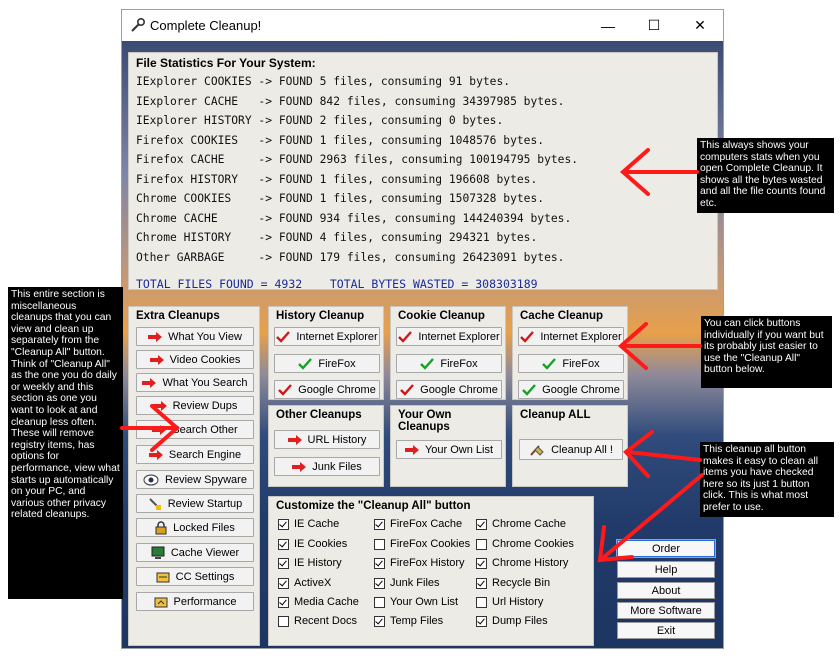 This screenshot has width=840, height=660. I want to click on arrow-stats, so click(659, 172).